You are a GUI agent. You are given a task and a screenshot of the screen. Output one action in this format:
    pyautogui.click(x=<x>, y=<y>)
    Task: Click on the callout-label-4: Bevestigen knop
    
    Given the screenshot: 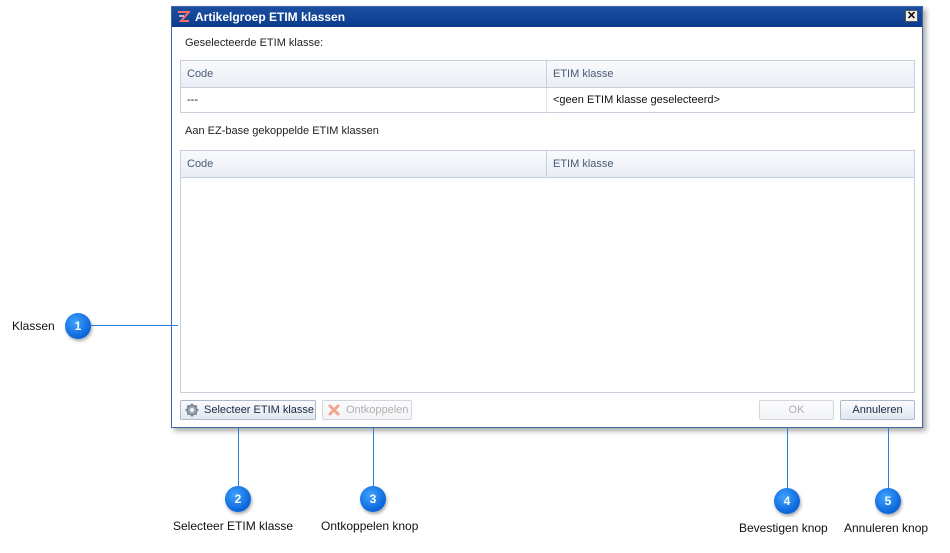 What is the action you would take?
    pyautogui.click(x=783, y=528)
    